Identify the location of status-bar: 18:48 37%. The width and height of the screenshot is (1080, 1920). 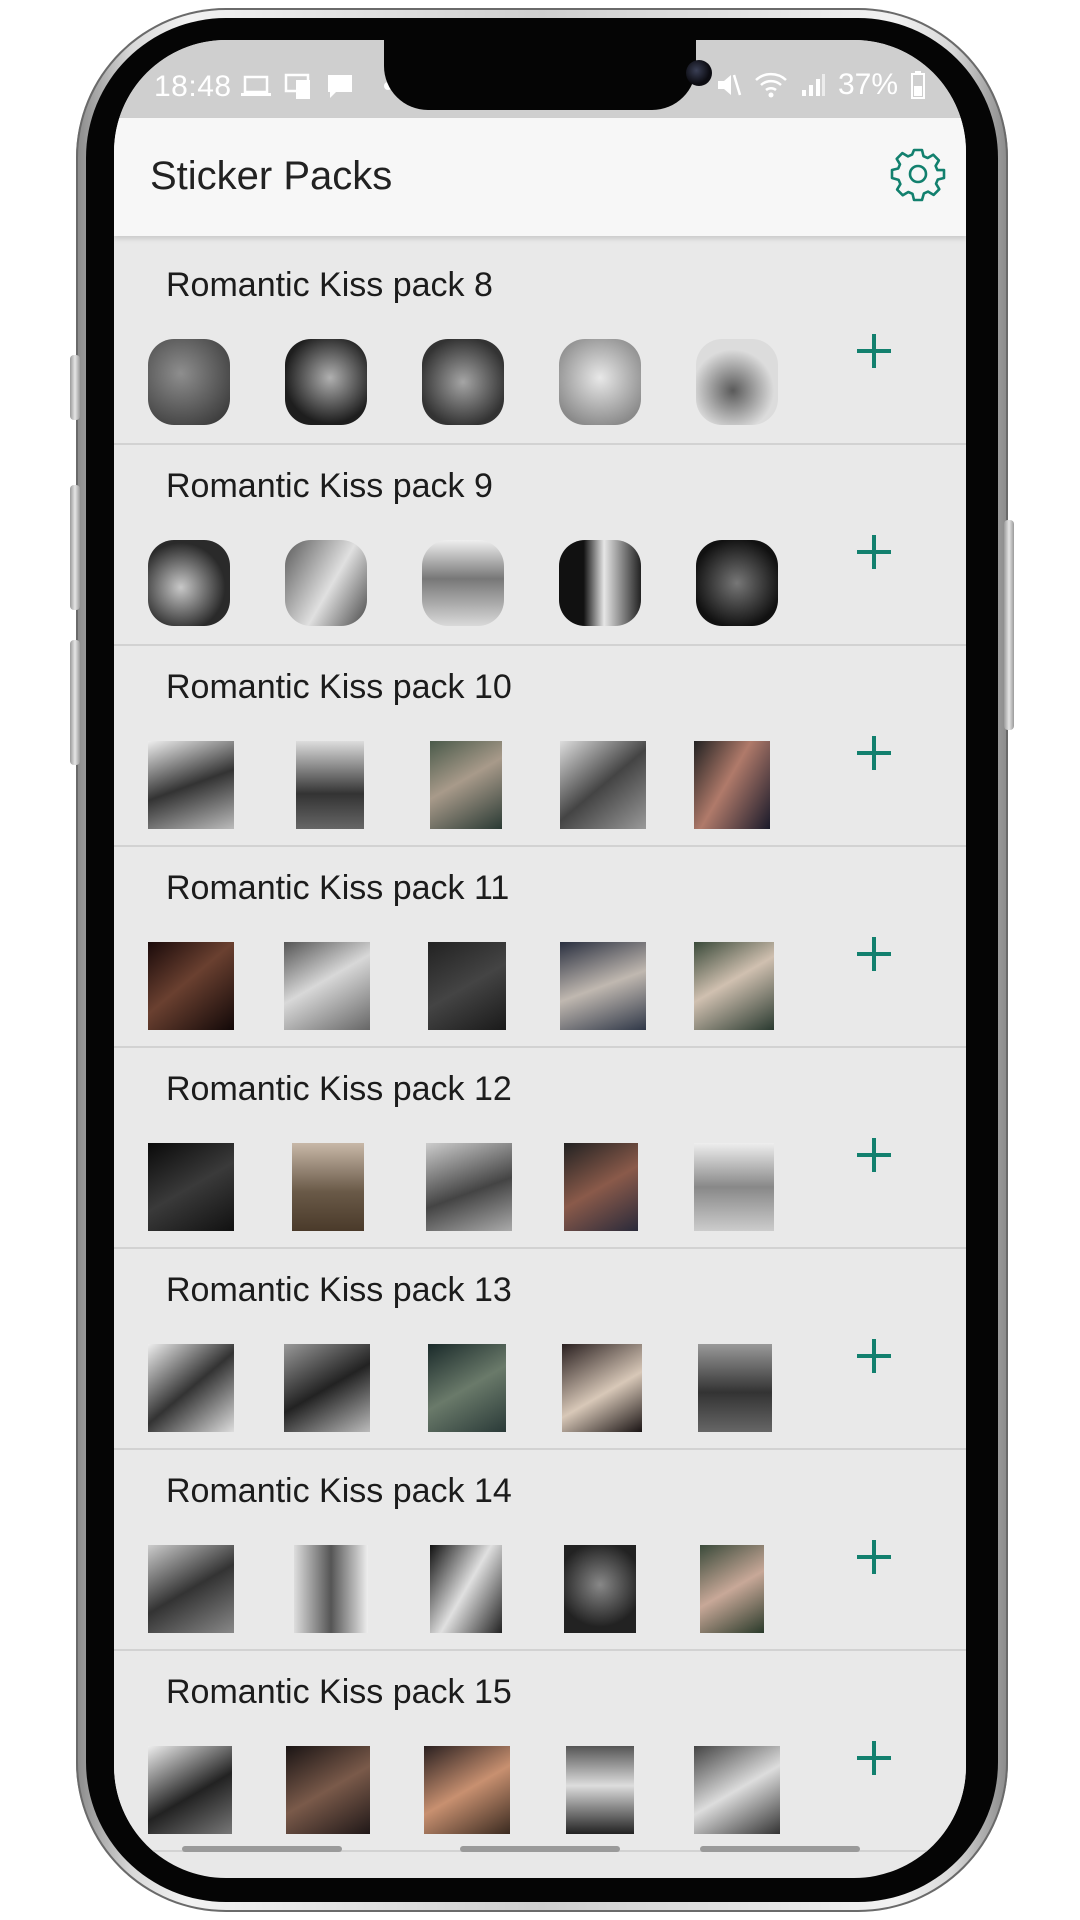
(540, 79).